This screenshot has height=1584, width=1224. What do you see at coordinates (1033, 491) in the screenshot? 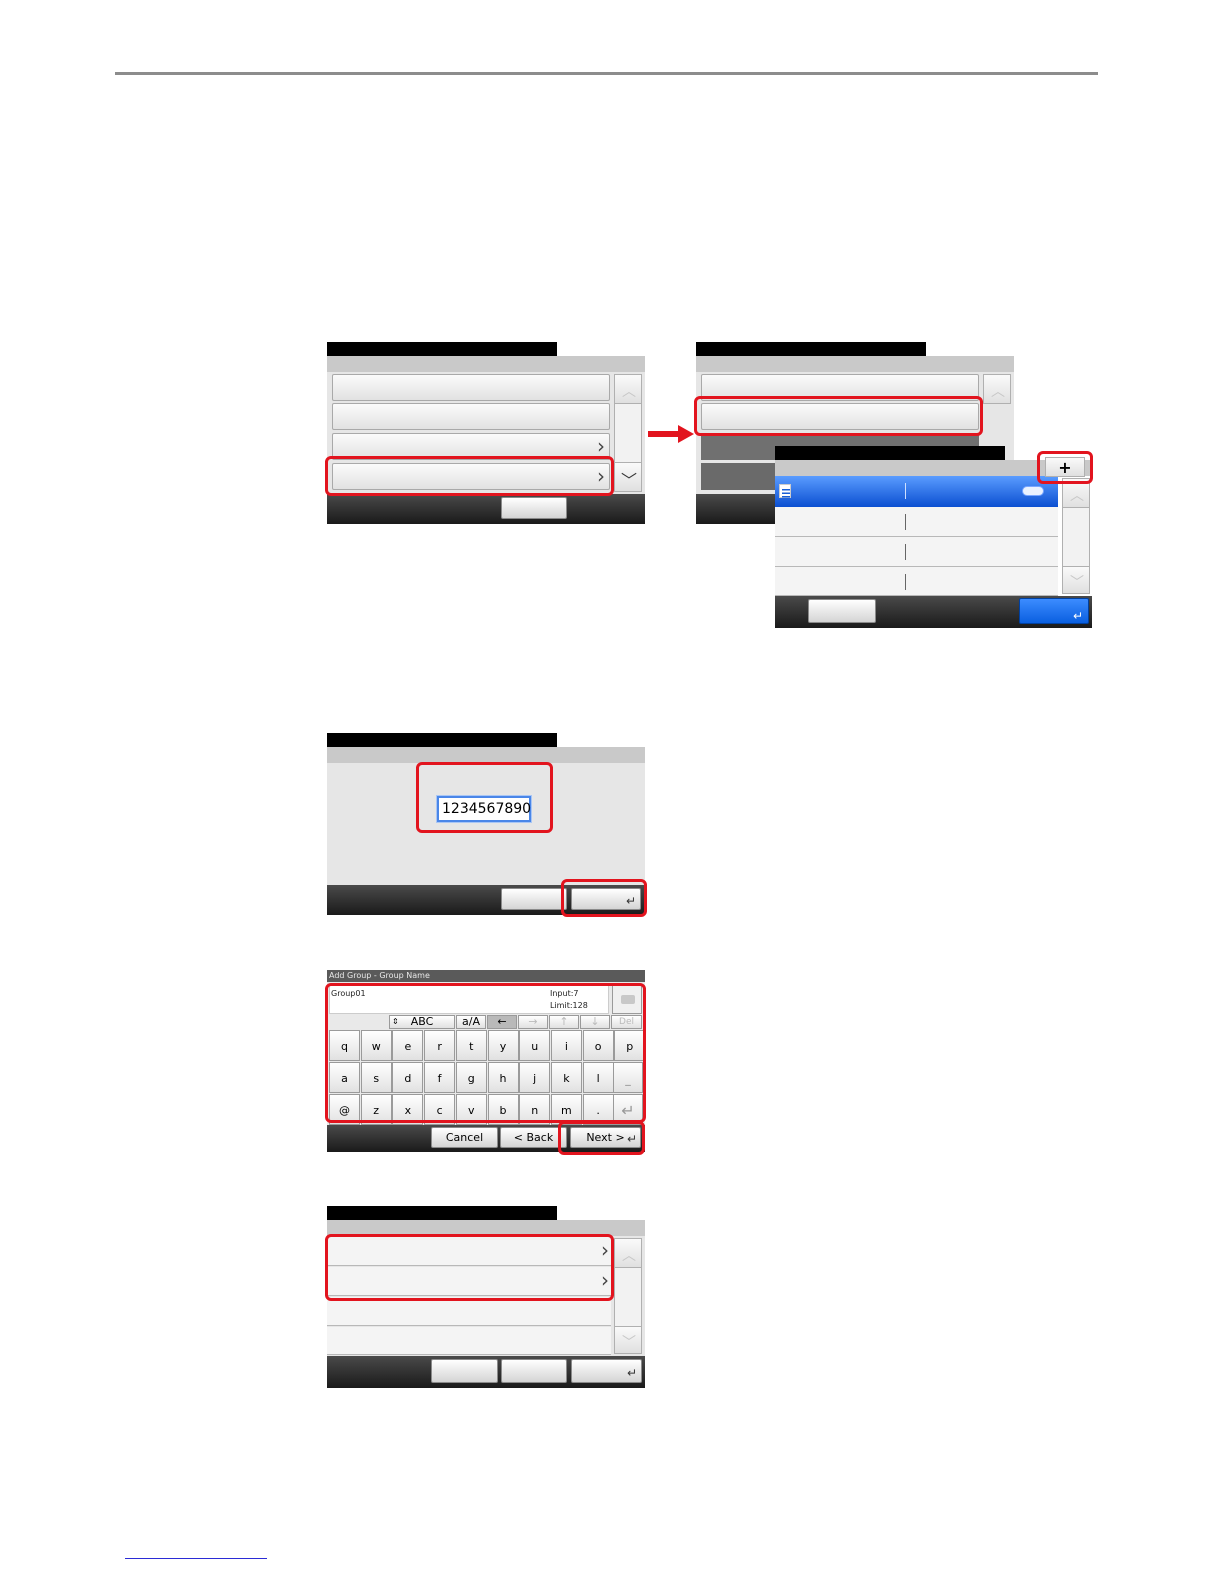
I see `selection-badge` at bounding box center [1033, 491].